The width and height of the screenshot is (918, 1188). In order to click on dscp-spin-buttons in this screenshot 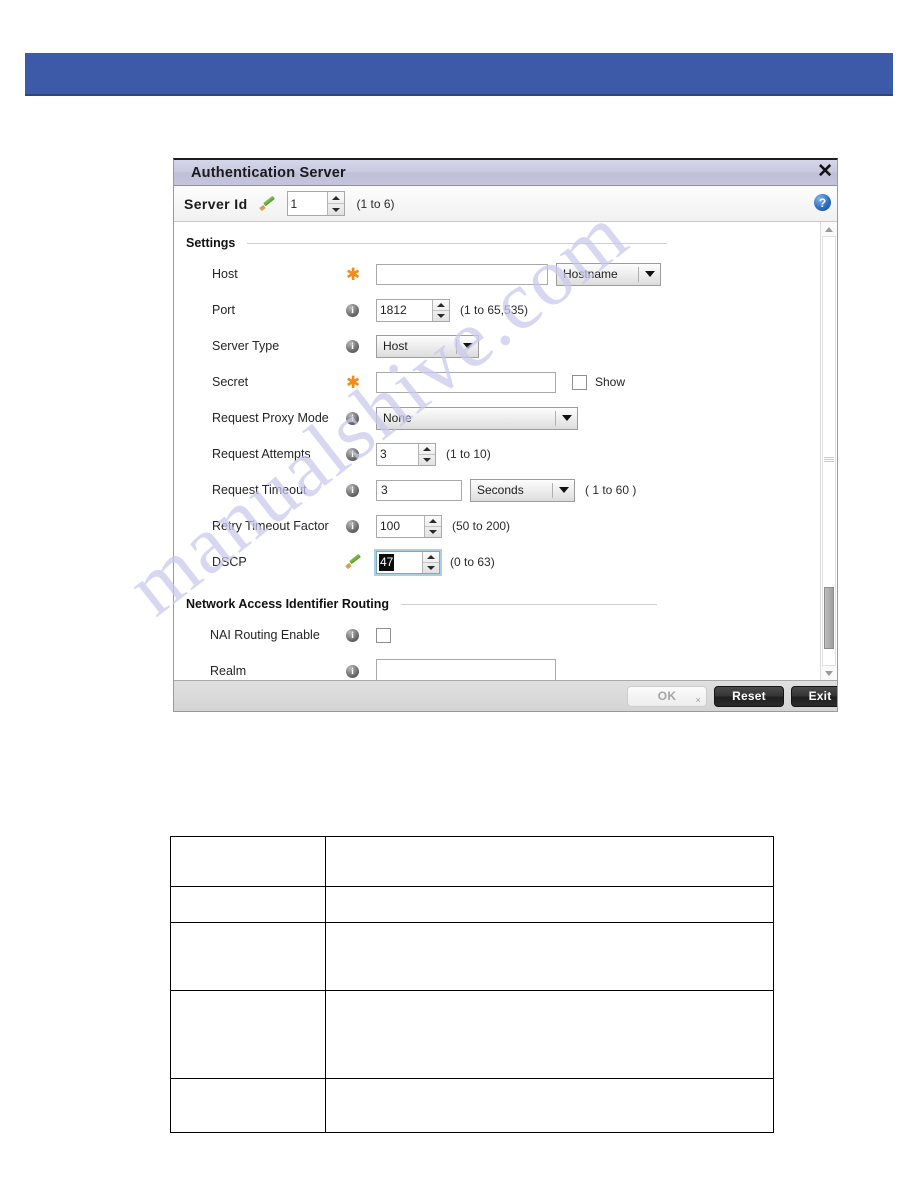, I will do `click(430, 562)`.